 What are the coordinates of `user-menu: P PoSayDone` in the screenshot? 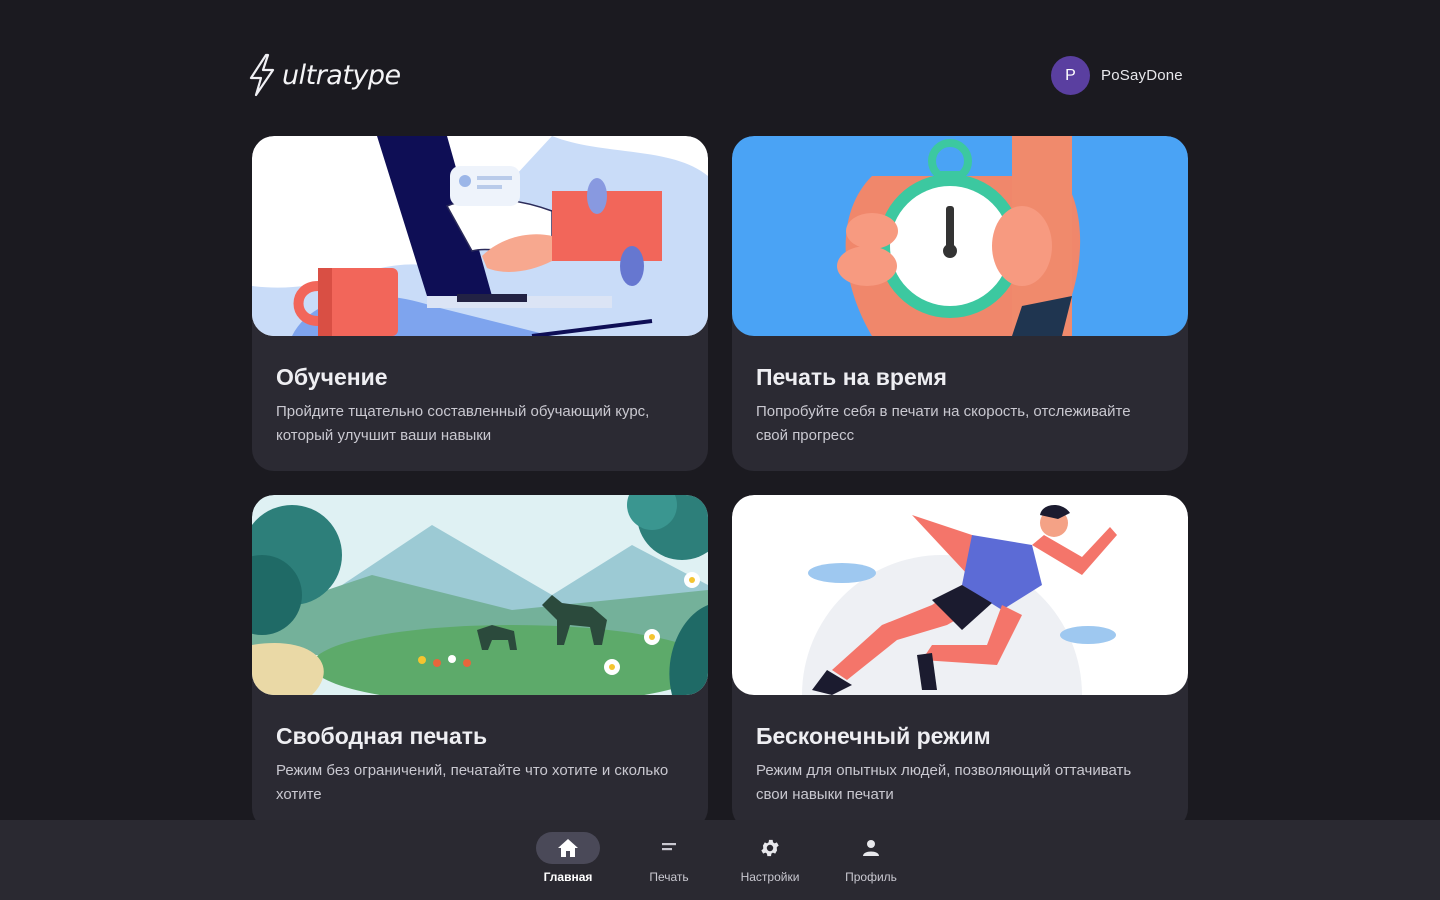 It's located at (1117, 75).